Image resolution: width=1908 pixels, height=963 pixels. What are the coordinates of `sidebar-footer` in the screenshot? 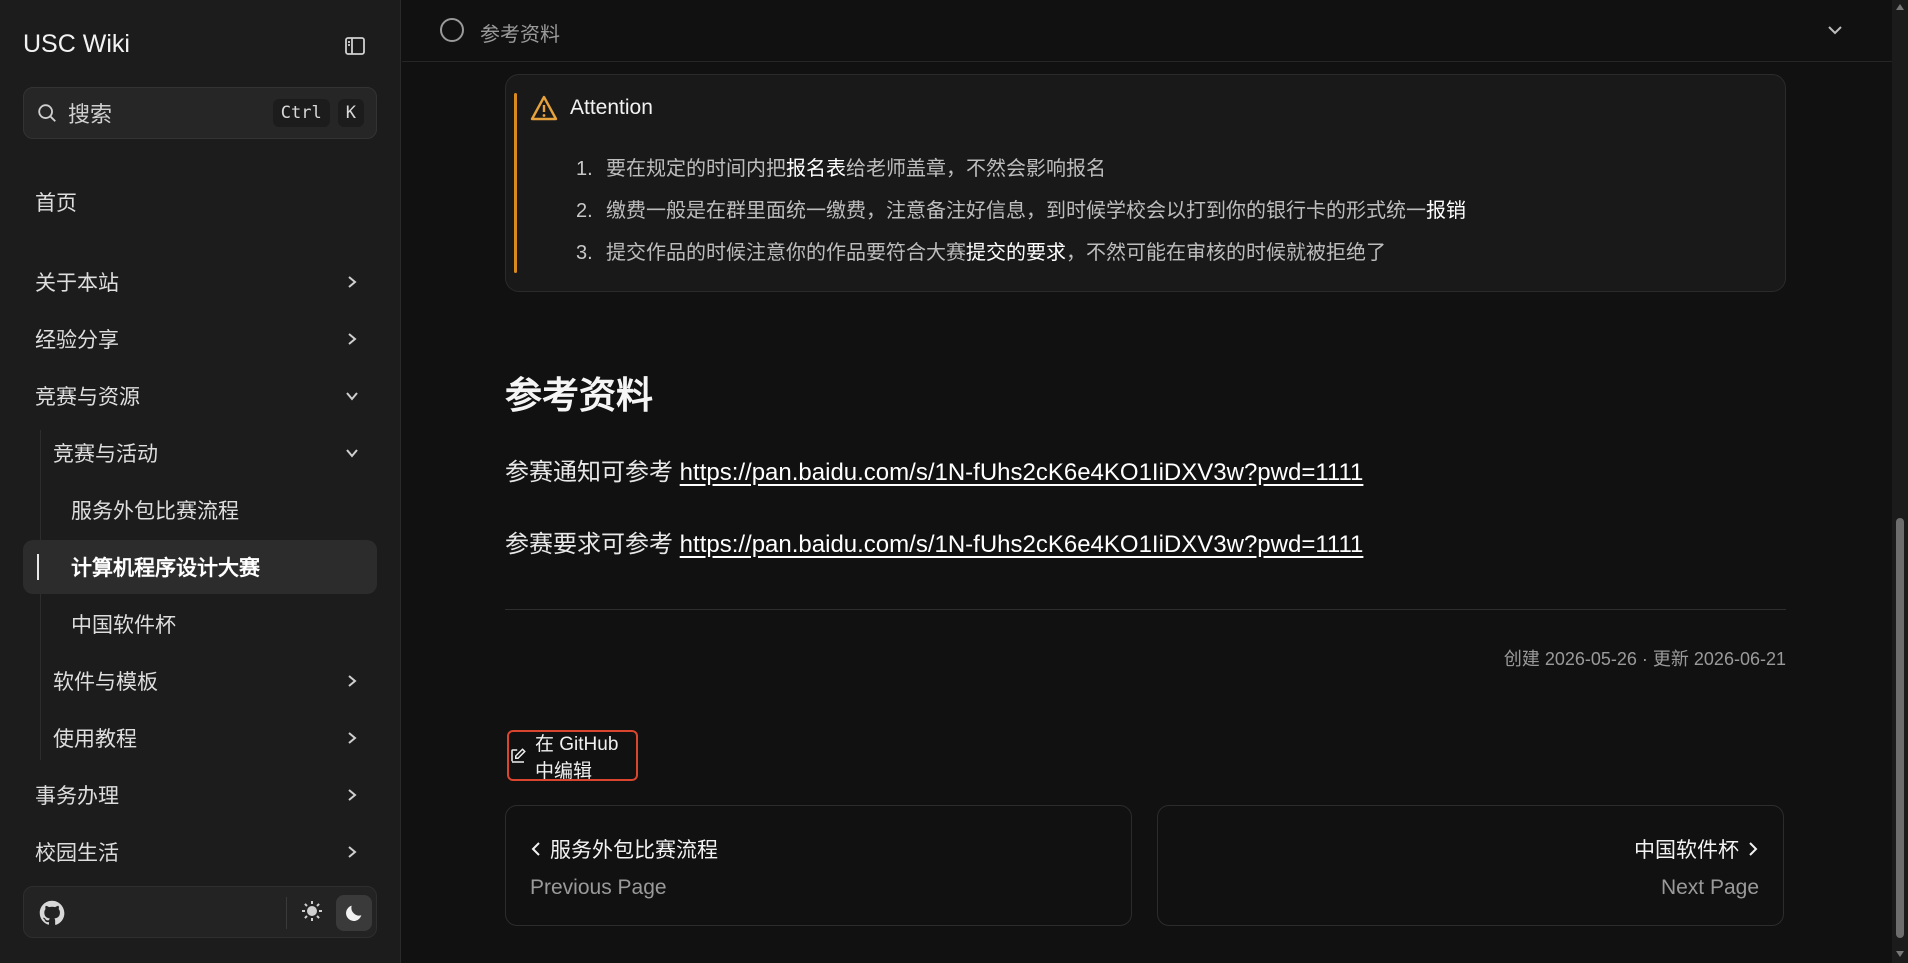 It's located at (200, 912).